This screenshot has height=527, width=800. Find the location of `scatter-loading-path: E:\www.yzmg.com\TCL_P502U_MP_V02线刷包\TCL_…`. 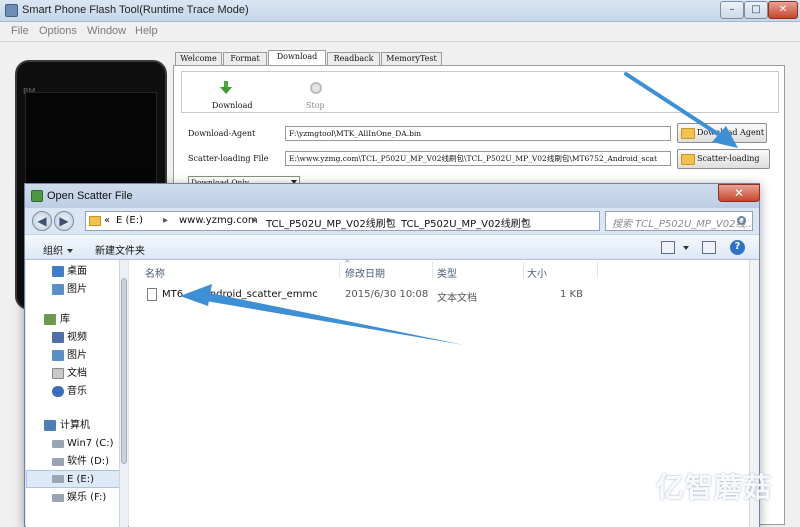

scatter-loading-path: E:\www.yzmg.com\TCL_P502U_MP_V02线刷包\TCL_… is located at coordinates (478, 158).